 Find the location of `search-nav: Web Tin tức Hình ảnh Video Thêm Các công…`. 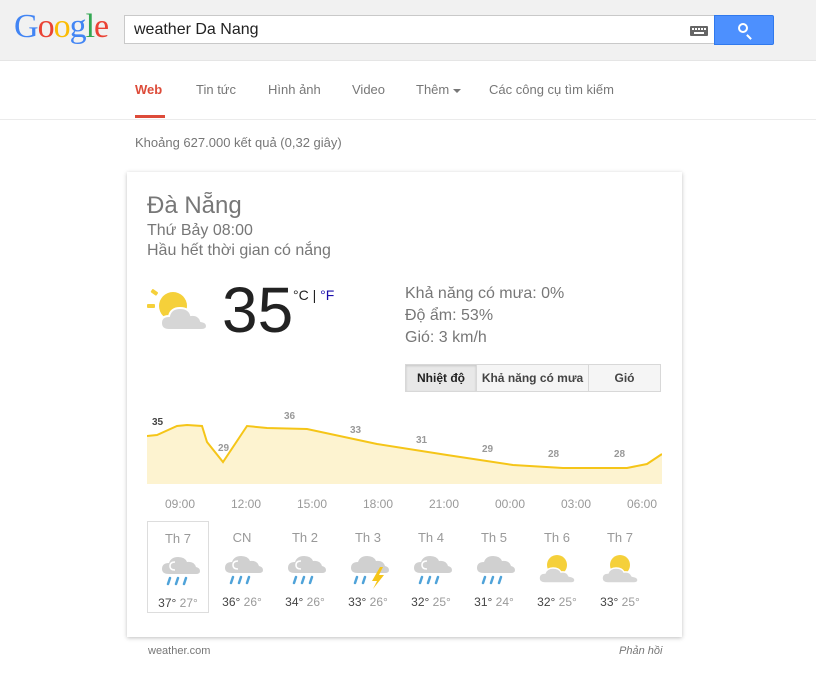

search-nav: Web Tin tức Hình ảnh Video Thêm Các công… is located at coordinates (408, 90).